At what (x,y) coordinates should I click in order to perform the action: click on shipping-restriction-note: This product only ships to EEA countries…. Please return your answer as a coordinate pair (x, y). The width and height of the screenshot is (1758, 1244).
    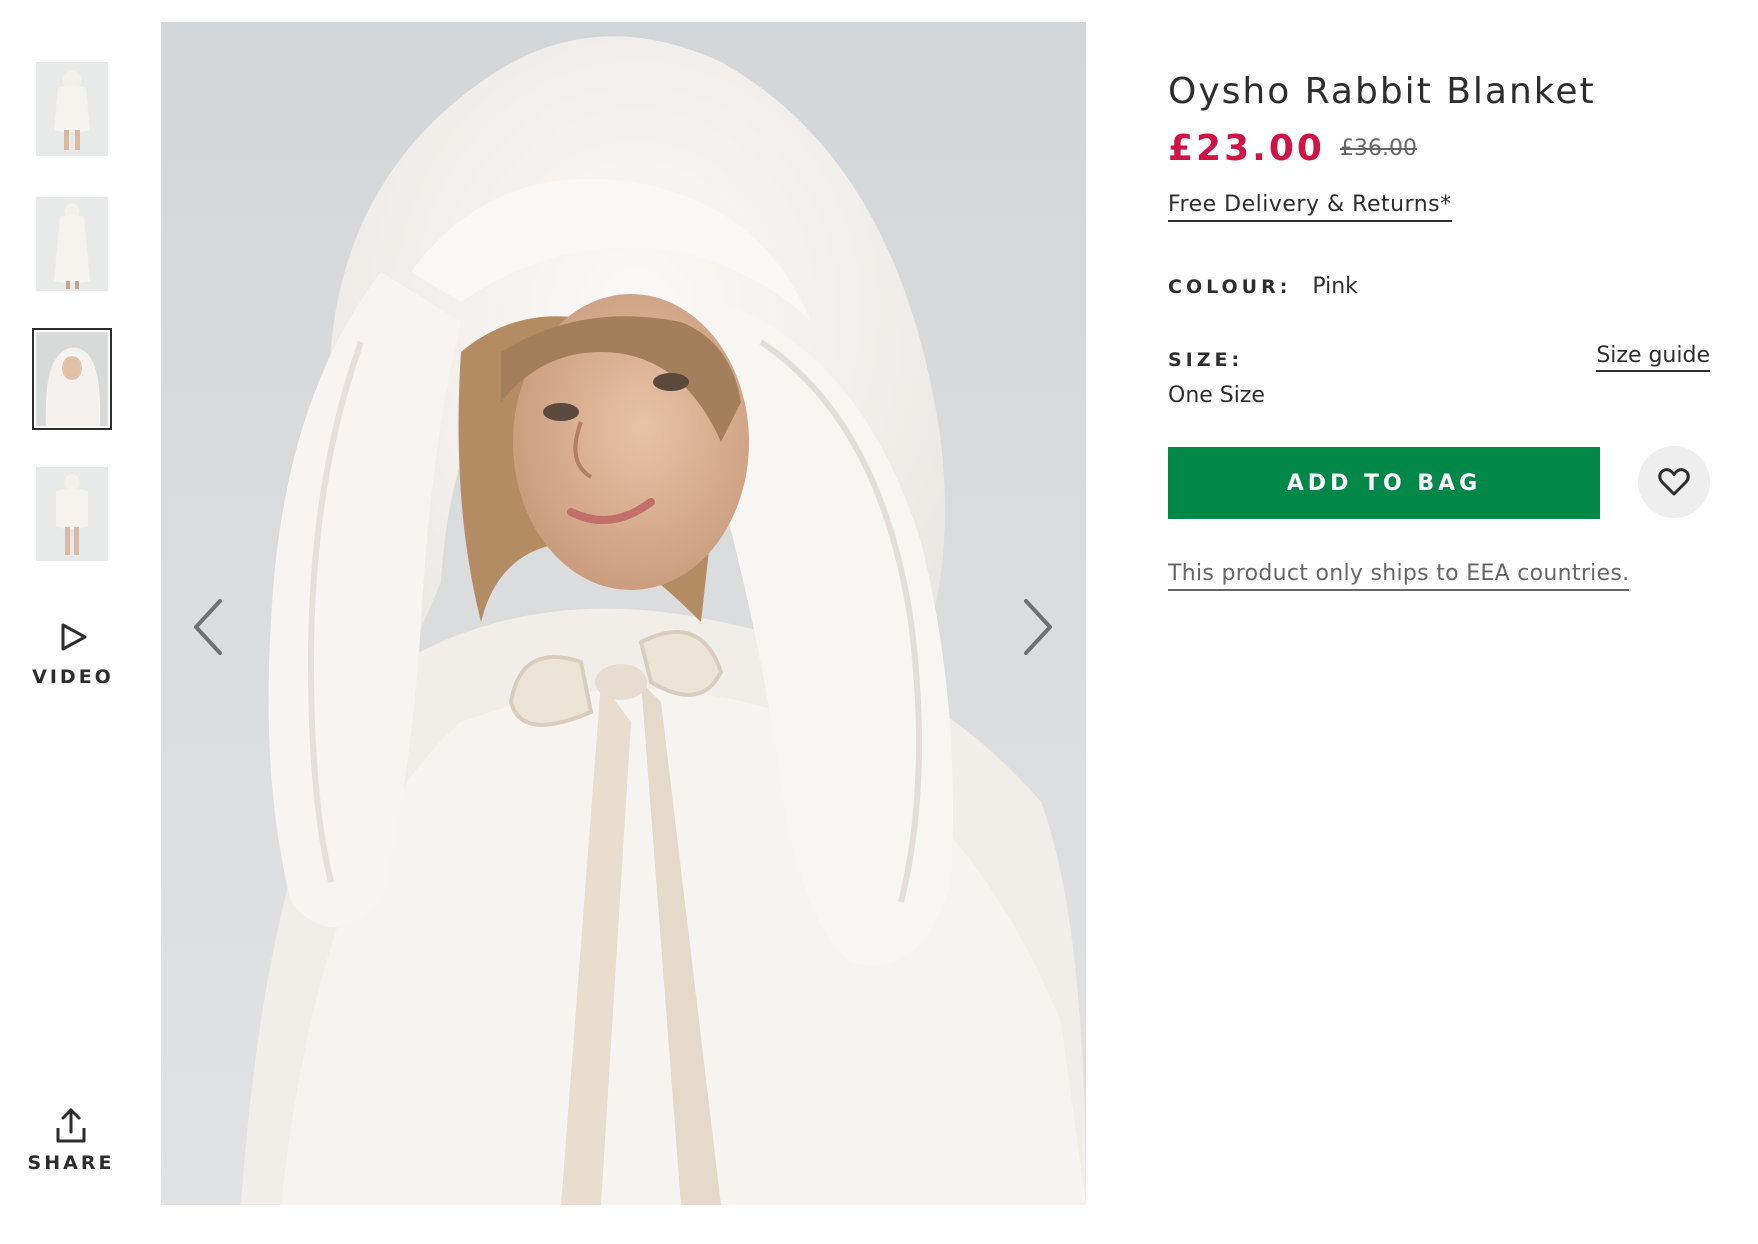
    Looking at the image, I should click on (1399, 576).